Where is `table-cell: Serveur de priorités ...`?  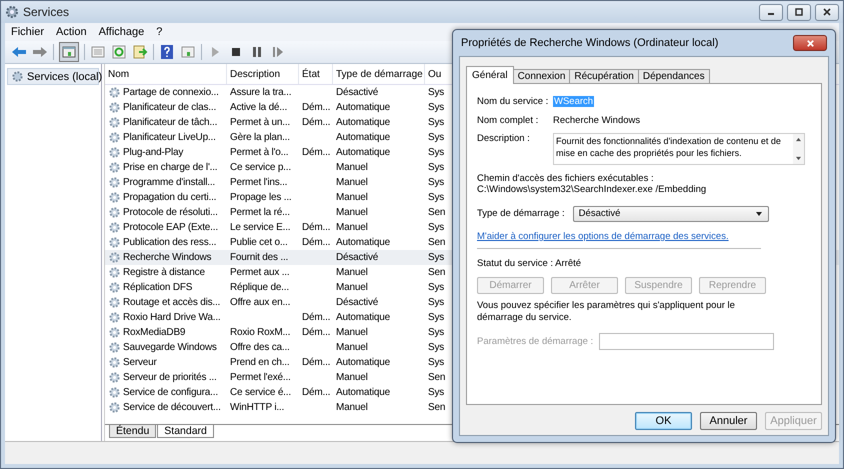 table-cell: Serveur de priorités ... is located at coordinates (170, 377).